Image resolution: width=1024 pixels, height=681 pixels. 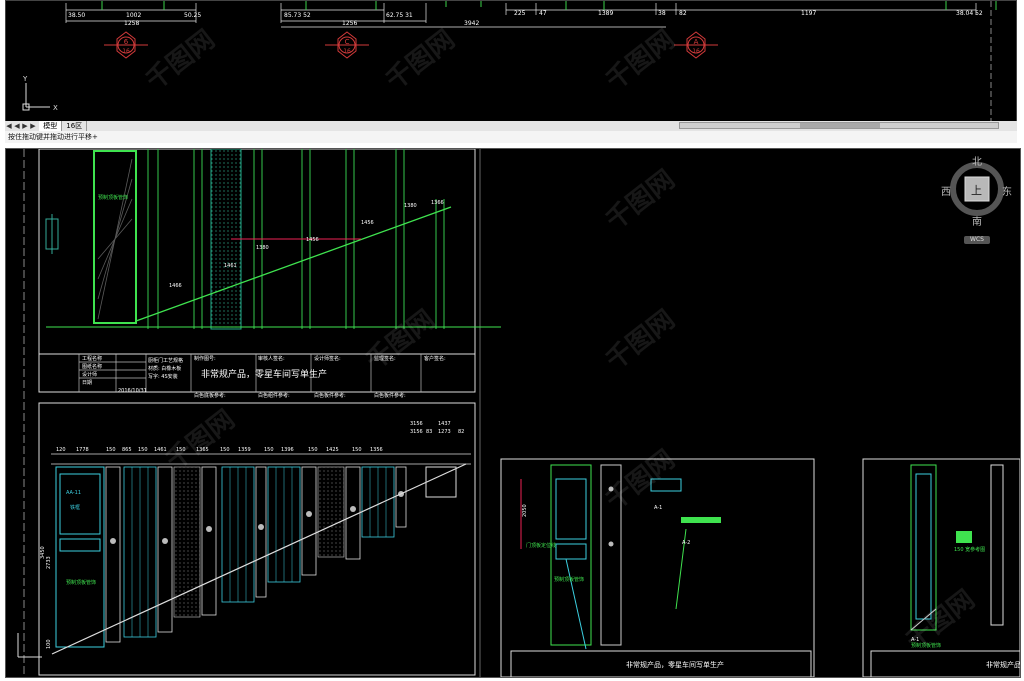 I want to click on dim-text: 120, so click(x=61, y=450).